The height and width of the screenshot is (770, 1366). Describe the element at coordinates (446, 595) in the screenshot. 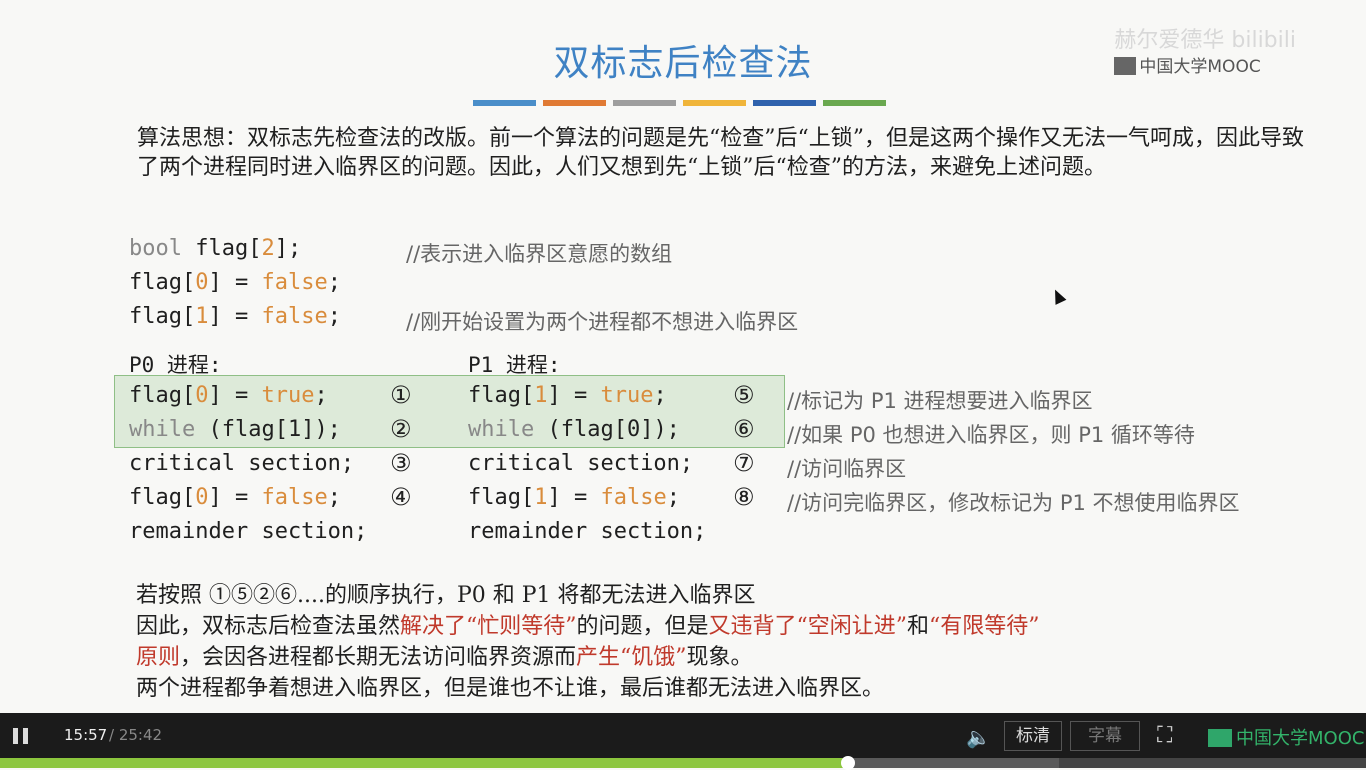

I see `conclusion-line-1: 若按照 ①⑤②⑥....的顺序执行，P0 和 P1 将都无法进入临界区` at that location.